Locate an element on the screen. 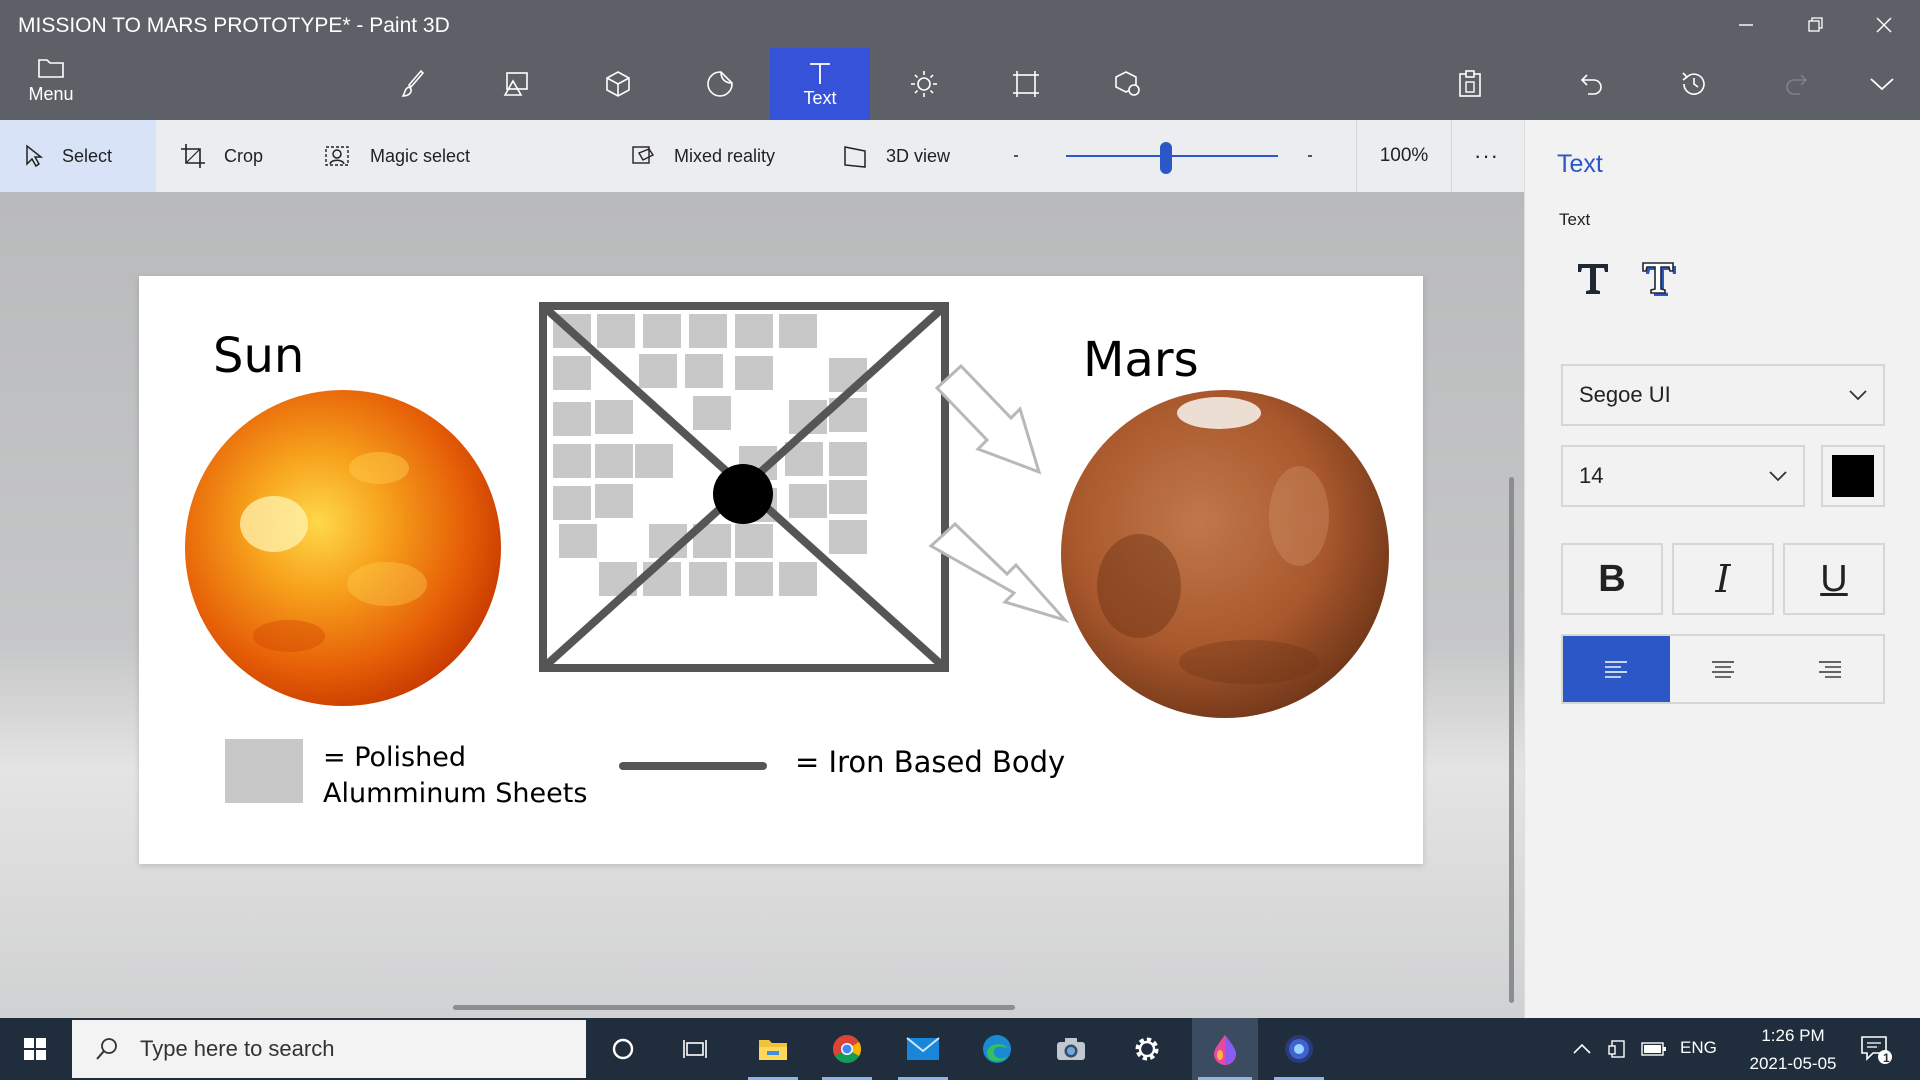  zoom-out-button is located at coordinates (1024, 156).